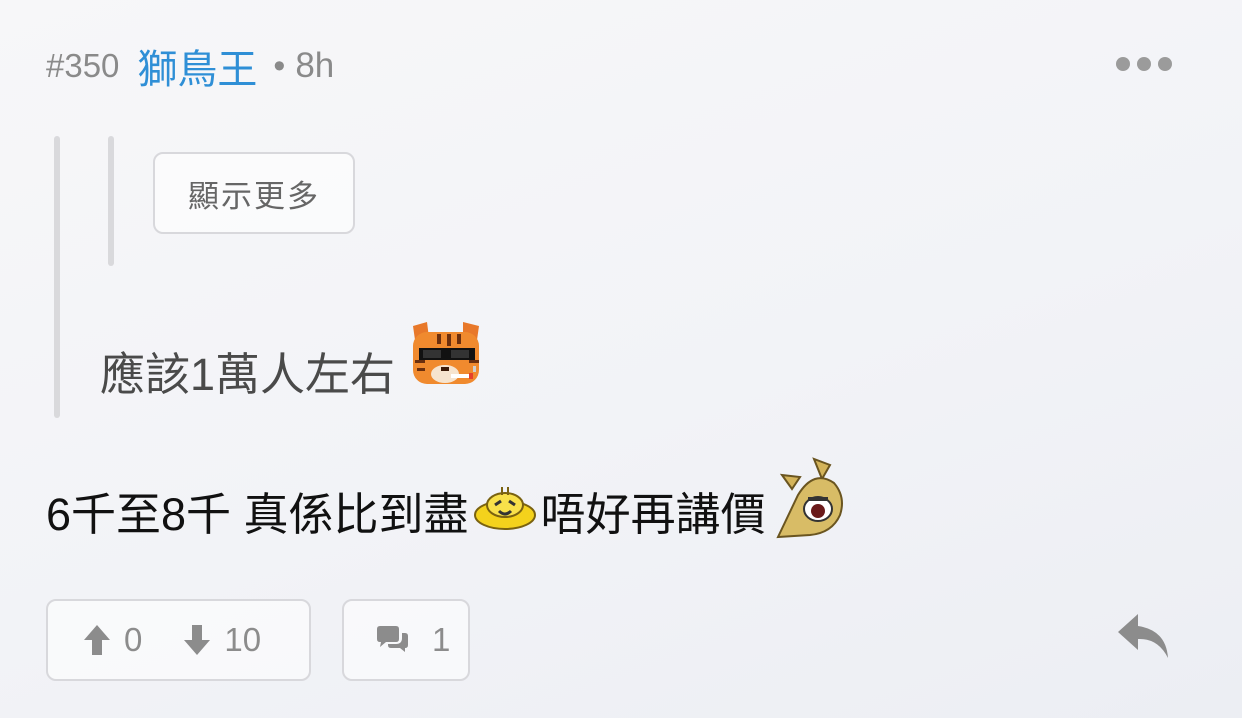  I want to click on post-header: #350 獅鳥王 • 8h, so click(190, 66).